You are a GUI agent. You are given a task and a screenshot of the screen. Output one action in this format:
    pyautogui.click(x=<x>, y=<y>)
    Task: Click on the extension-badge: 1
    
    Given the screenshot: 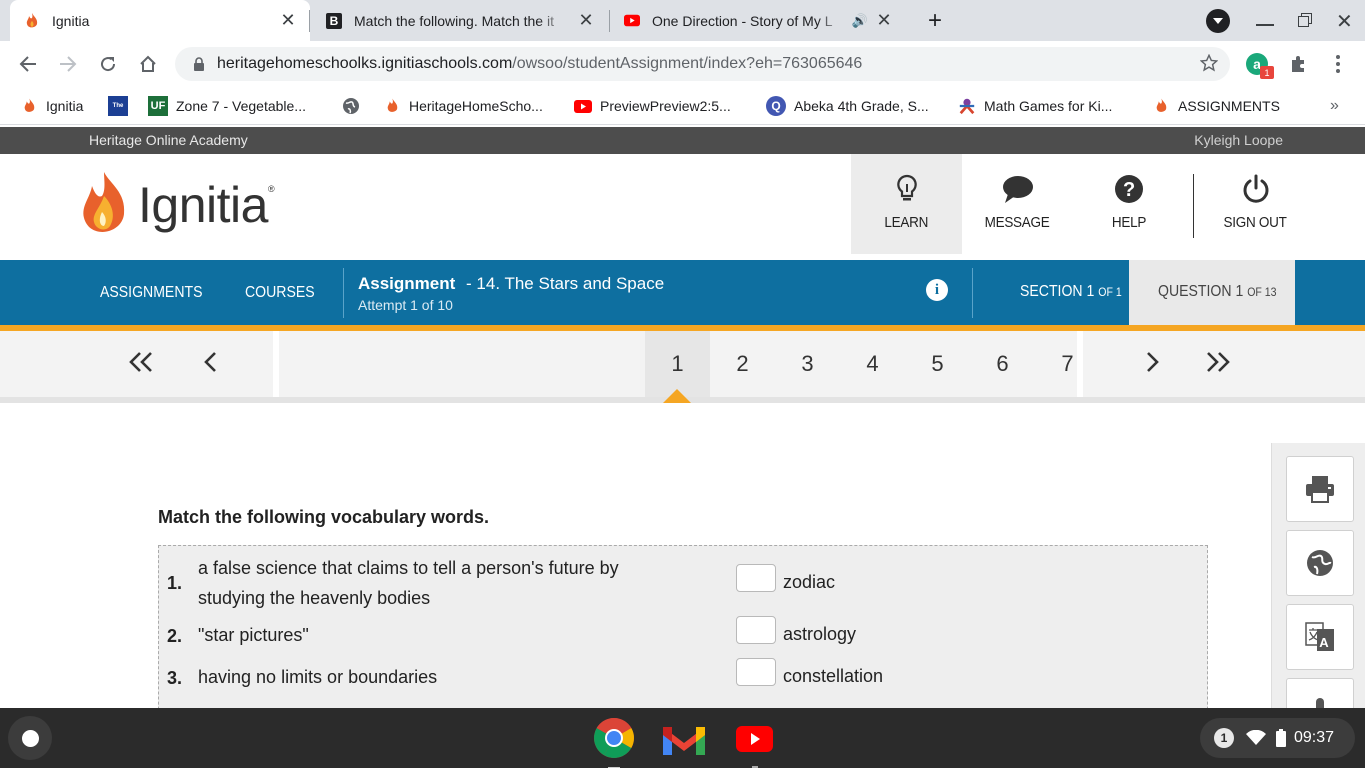 What is the action you would take?
    pyautogui.click(x=1267, y=72)
    